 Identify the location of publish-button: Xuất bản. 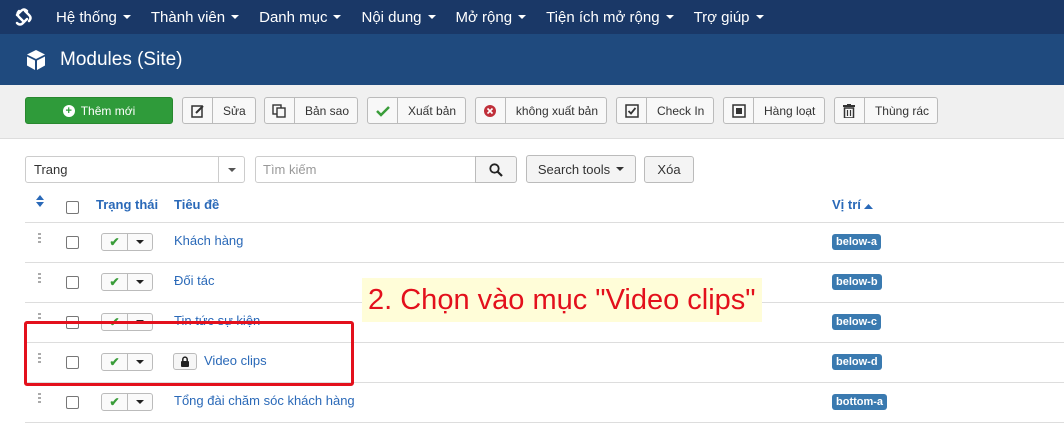
(416, 110).